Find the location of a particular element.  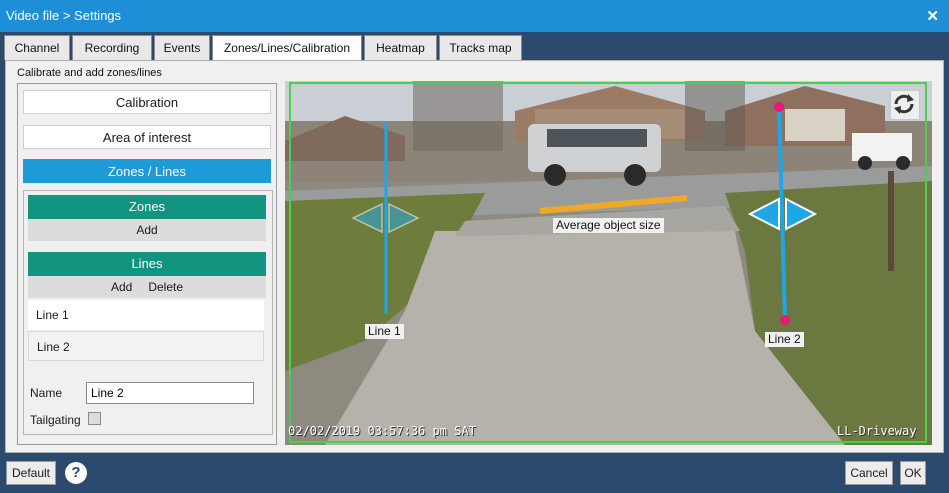

tab-heatmap: Heatmap is located at coordinates (400, 47).